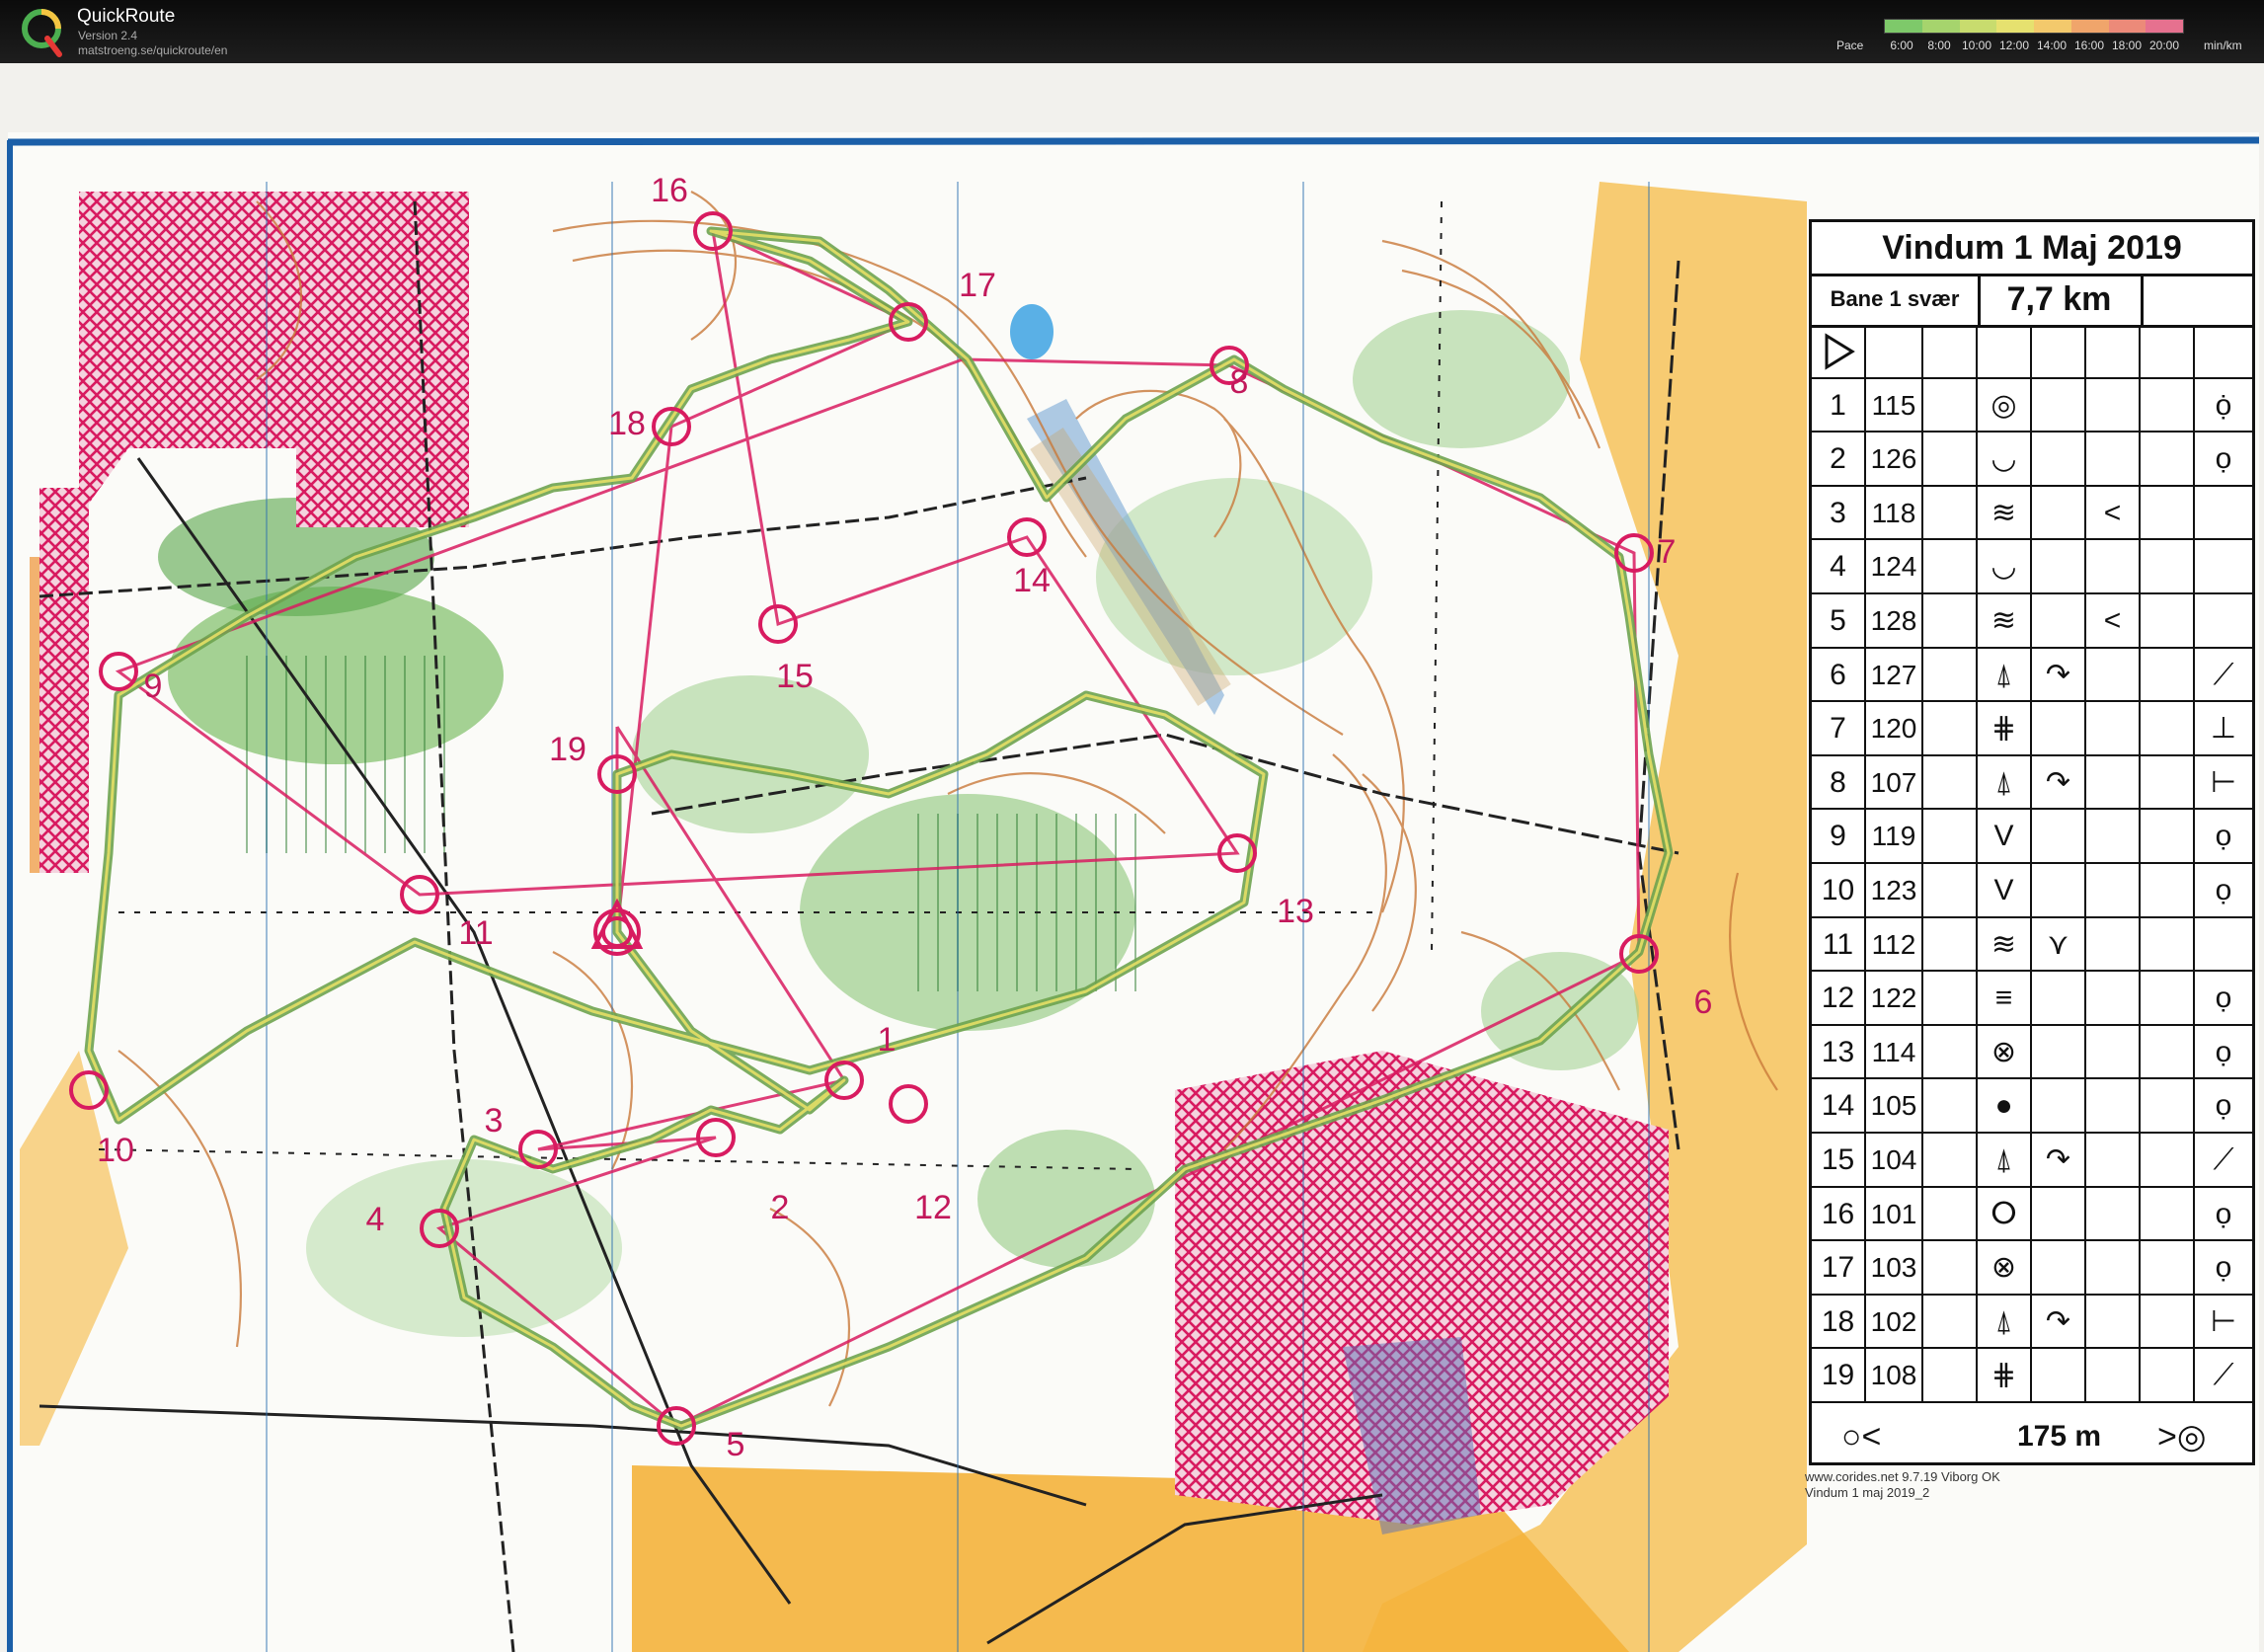 The width and height of the screenshot is (2264, 1652). I want to click on imprint-line-2: Vindum 1 maj 2019_2, so click(1868, 1492).